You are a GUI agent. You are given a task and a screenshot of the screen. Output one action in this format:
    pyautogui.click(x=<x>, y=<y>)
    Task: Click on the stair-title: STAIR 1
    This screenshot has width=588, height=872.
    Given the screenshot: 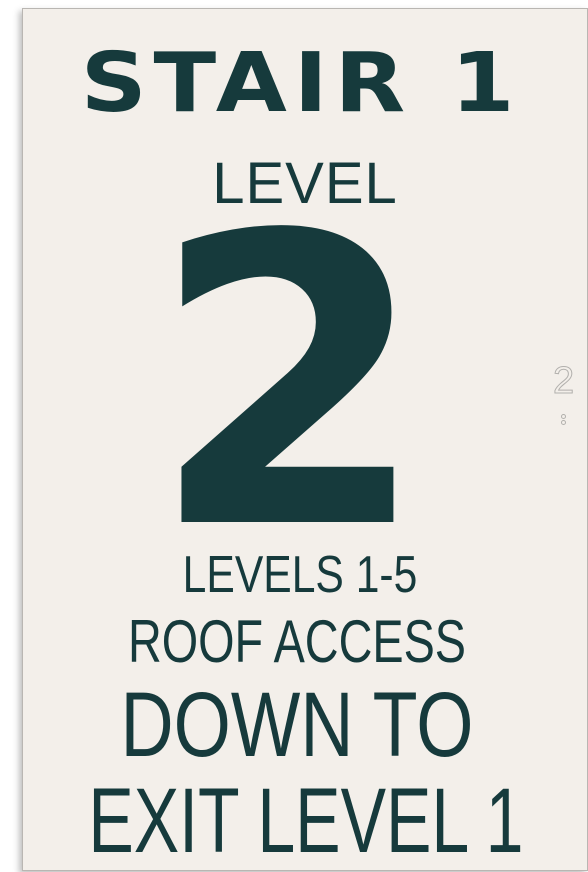 What is the action you would take?
    pyautogui.click(x=301, y=83)
    